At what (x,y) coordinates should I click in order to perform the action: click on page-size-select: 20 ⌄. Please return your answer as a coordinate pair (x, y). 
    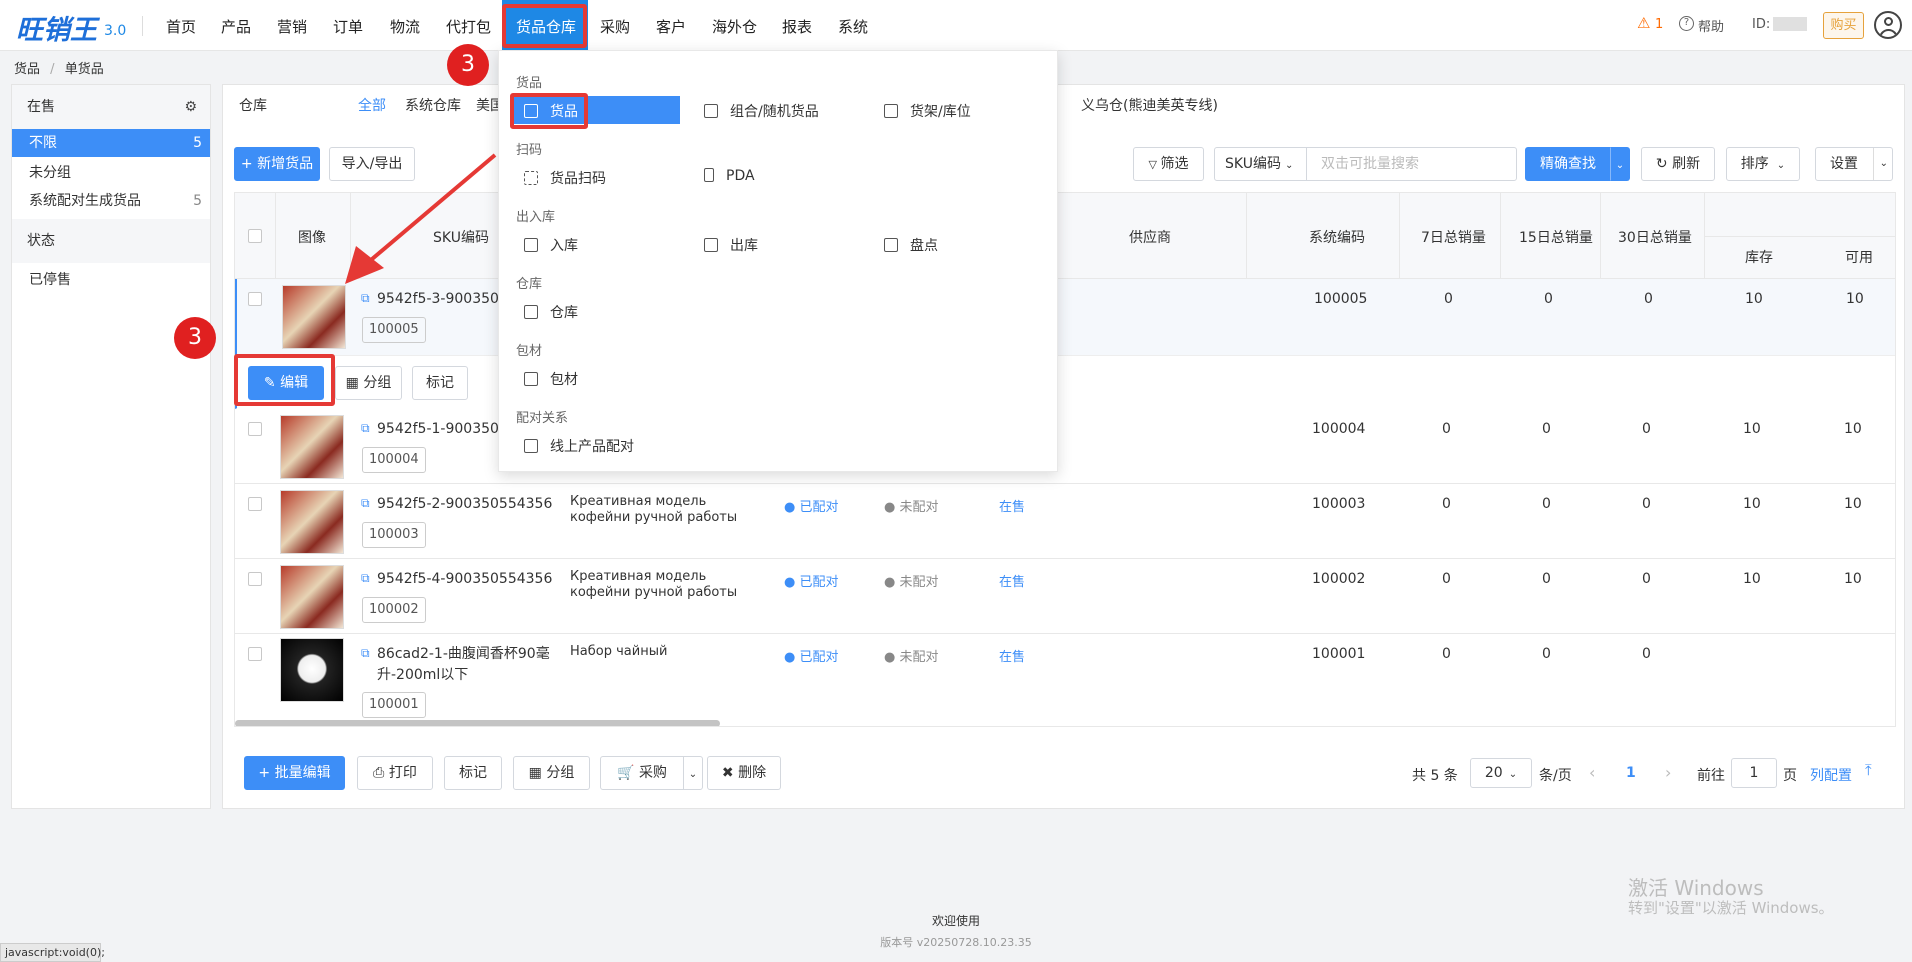
    Looking at the image, I should click on (1501, 773).